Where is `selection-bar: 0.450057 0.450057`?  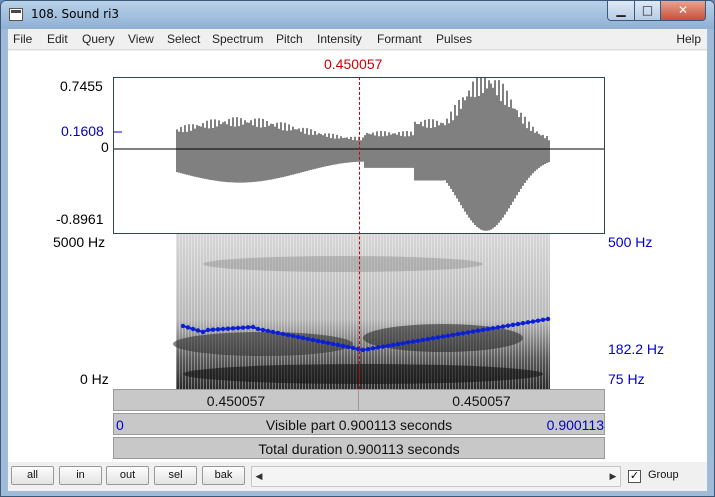 selection-bar: 0.450057 0.450057 is located at coordinates (359, 400).